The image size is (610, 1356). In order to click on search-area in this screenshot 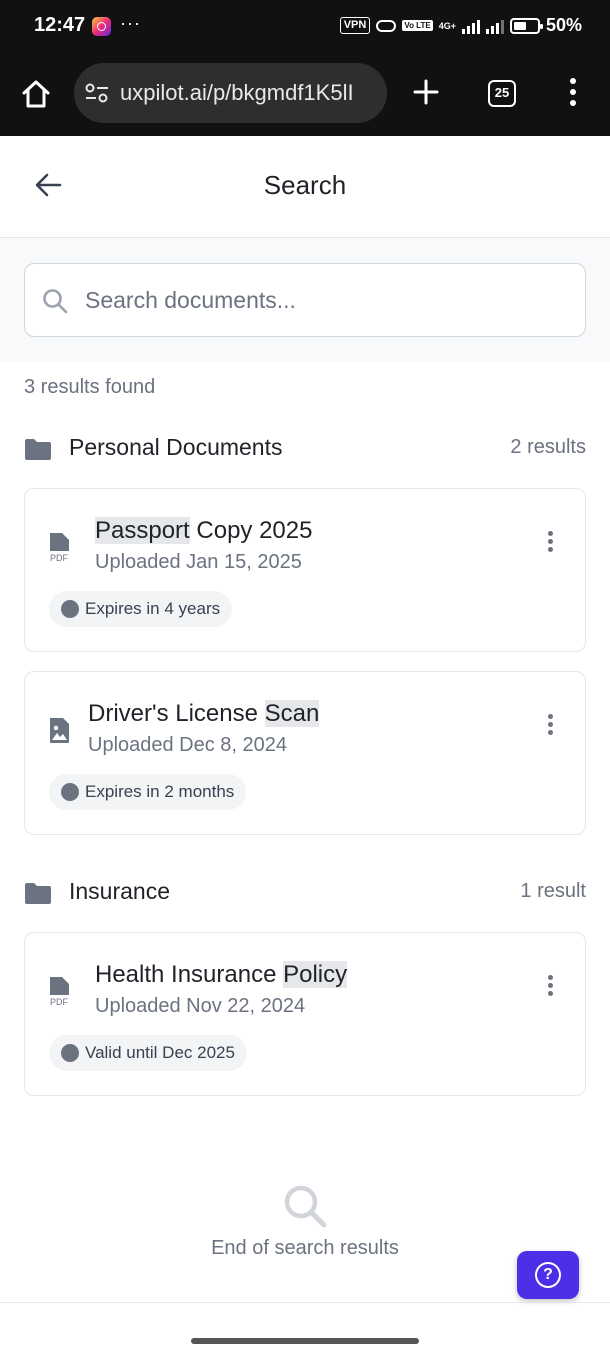, I will do `click(305, 300)`.